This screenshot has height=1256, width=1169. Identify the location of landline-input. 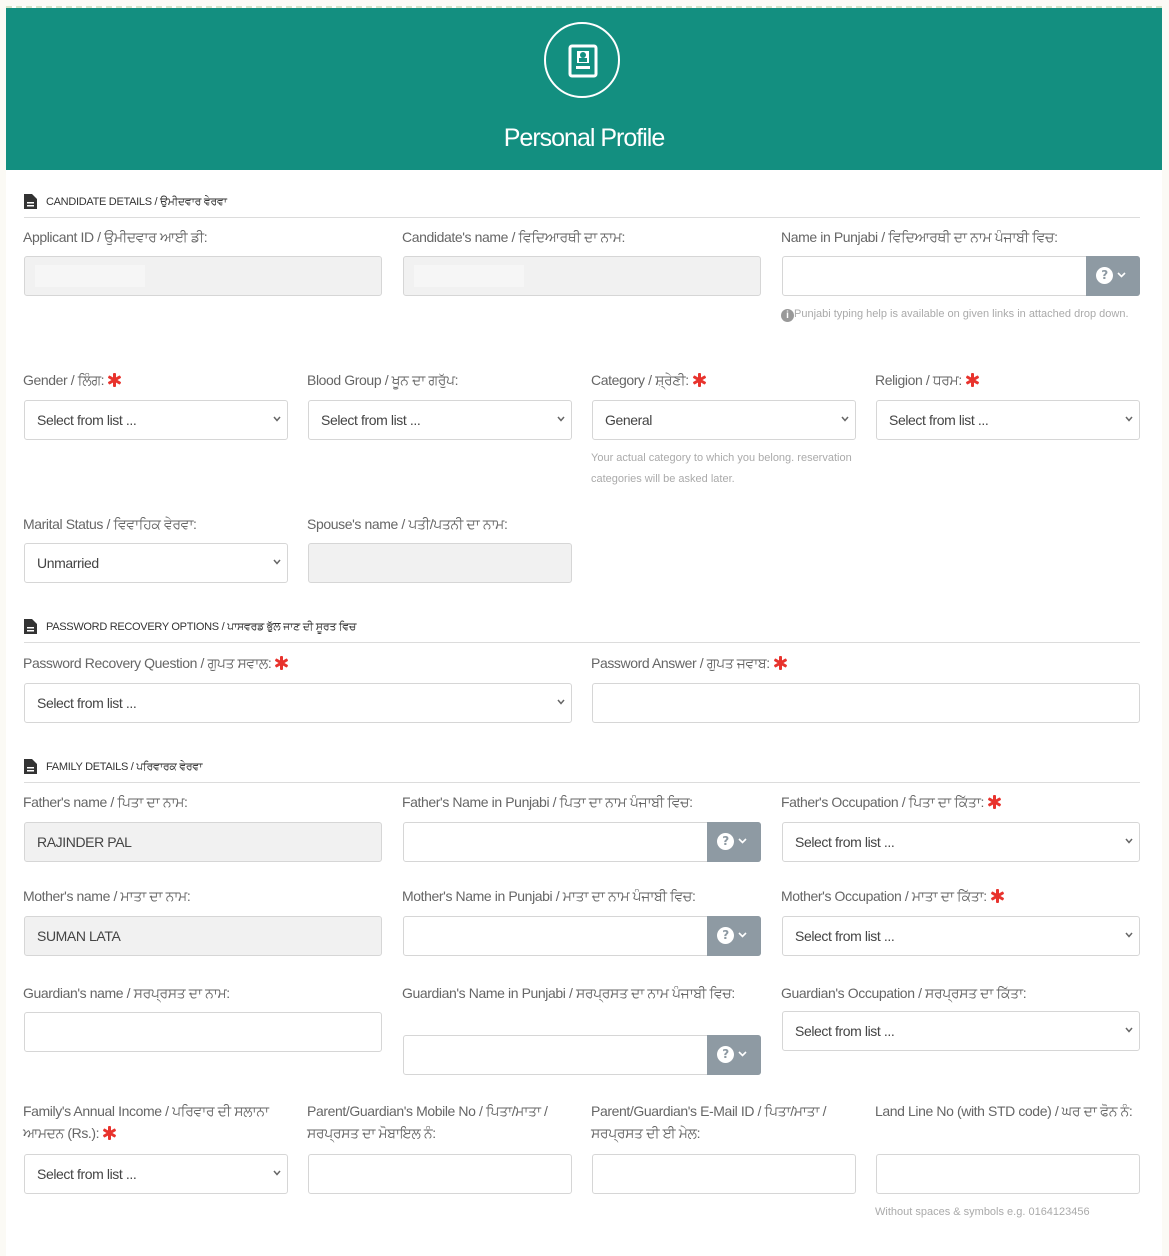
(1008, 1174).